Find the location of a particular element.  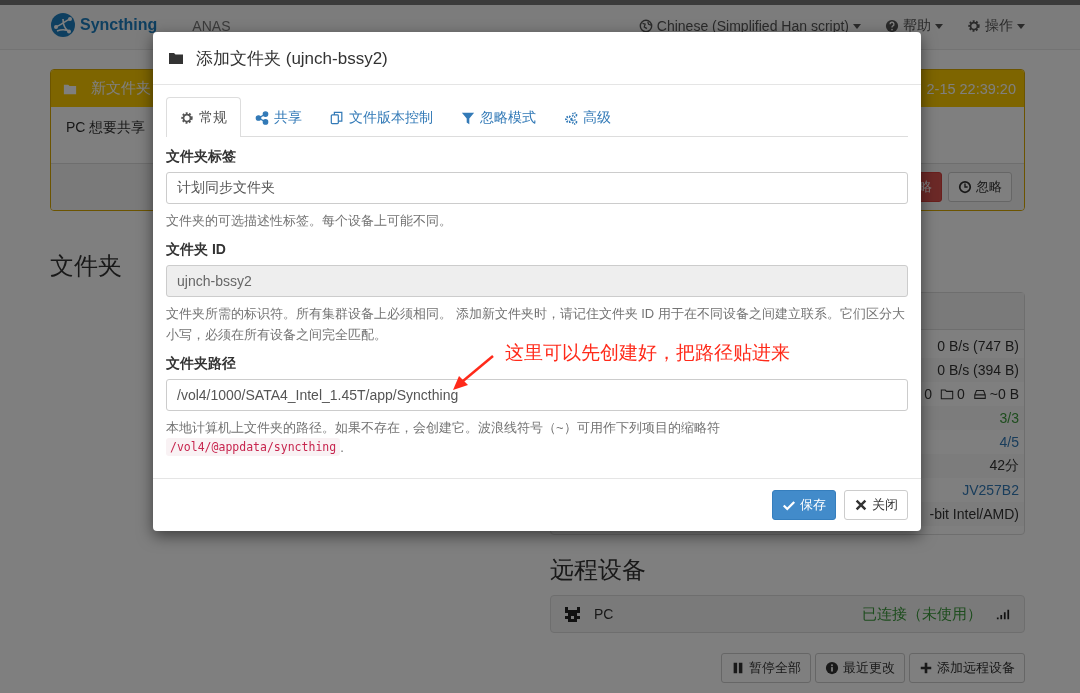

input-field: 计划同步文件夹 is located at coordinates (537, 188).